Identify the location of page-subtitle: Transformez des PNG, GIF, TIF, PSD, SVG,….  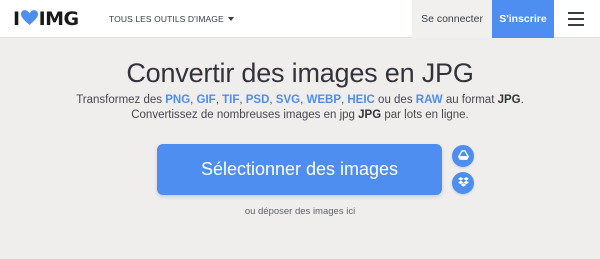
(300, 108).